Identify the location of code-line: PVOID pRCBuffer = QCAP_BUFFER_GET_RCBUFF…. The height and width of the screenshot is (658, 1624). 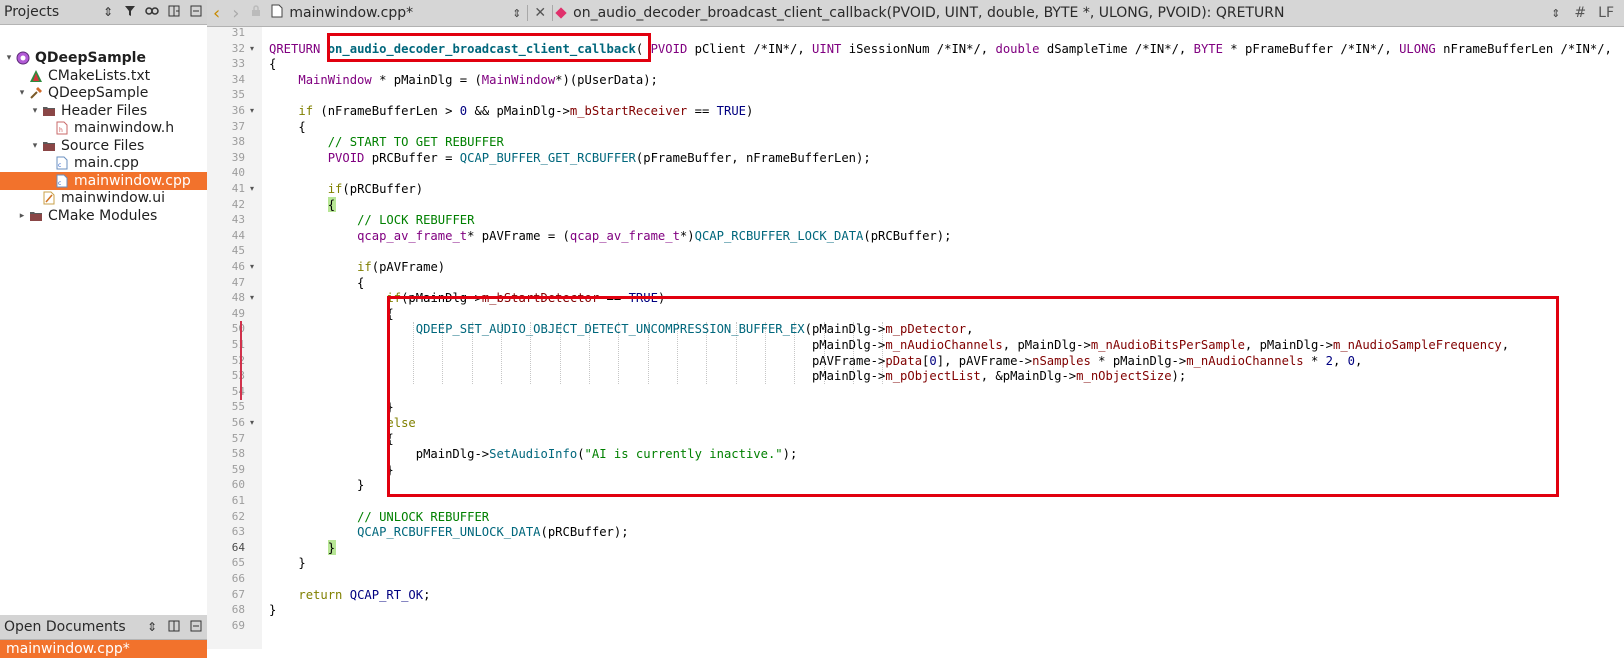
(570, 158).